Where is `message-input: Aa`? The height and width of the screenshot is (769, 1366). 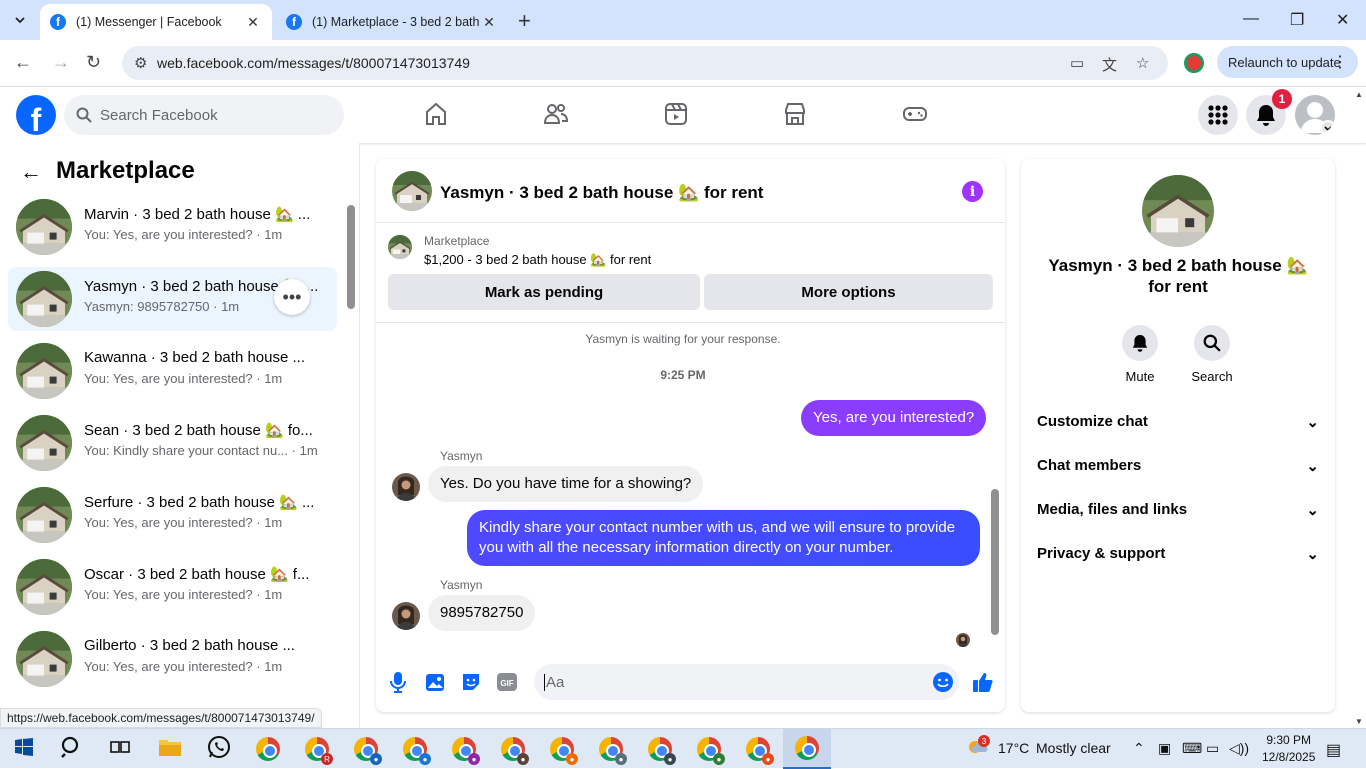
message-input: Aa is located at coordinates (746, 682).